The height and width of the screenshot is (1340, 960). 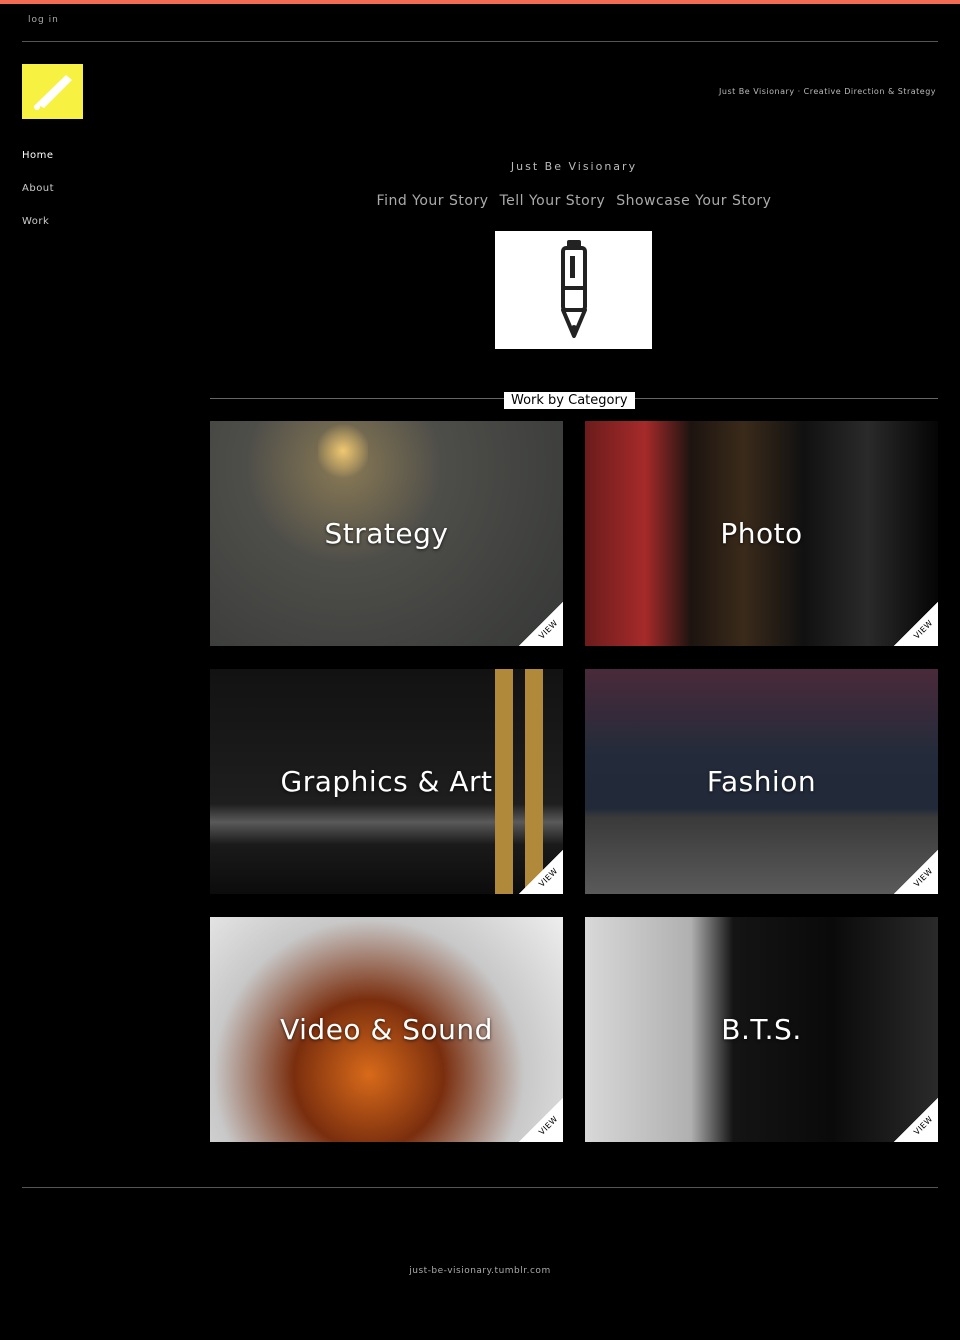 I want to click on tile-label: Photo, so click(x=761, y=533).